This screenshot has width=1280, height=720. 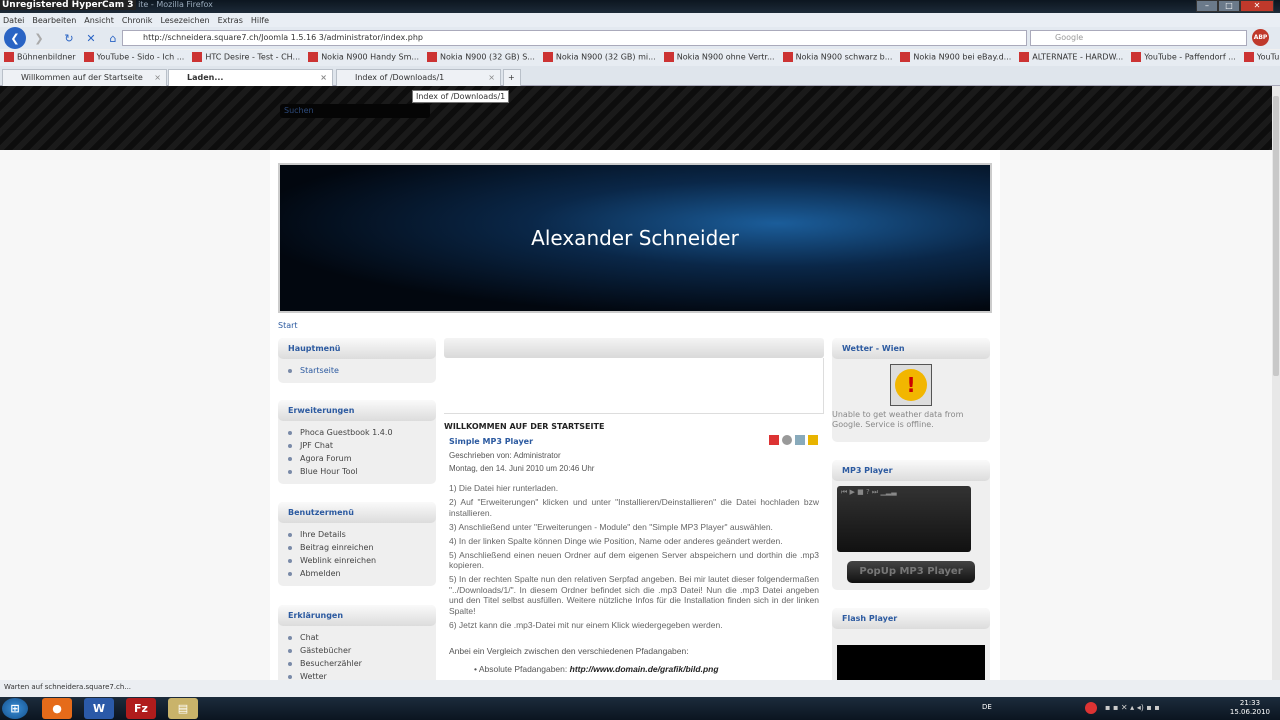 What do you see at coordinates (904, 519) in the screenshot?
I see `mp3-player: ⏮ ▶ ■ ? ⏭ ▁▂▃` at bounding box center [904, 519].